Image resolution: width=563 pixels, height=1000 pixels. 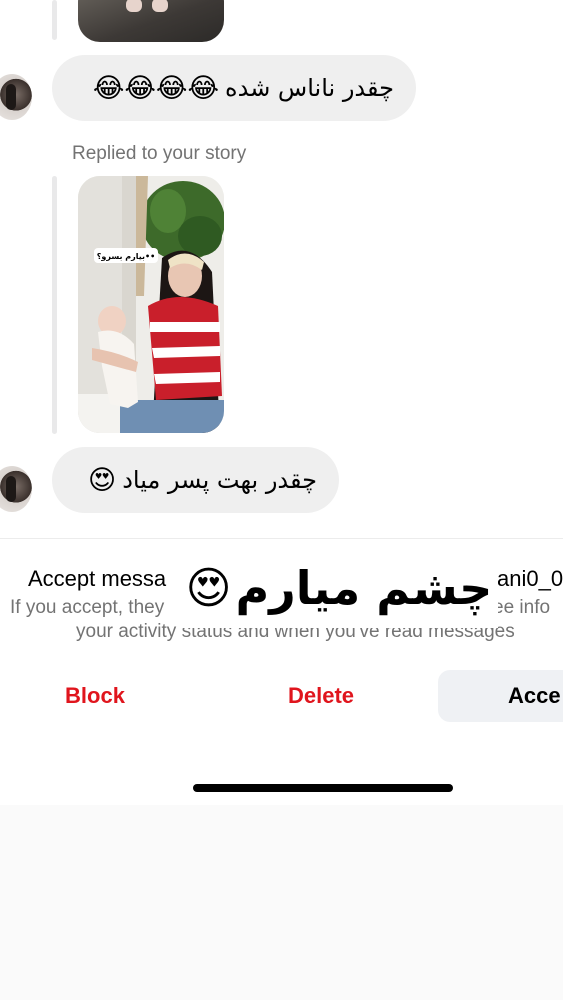 I want to click on home-indicator, so click(x=323, y=788).